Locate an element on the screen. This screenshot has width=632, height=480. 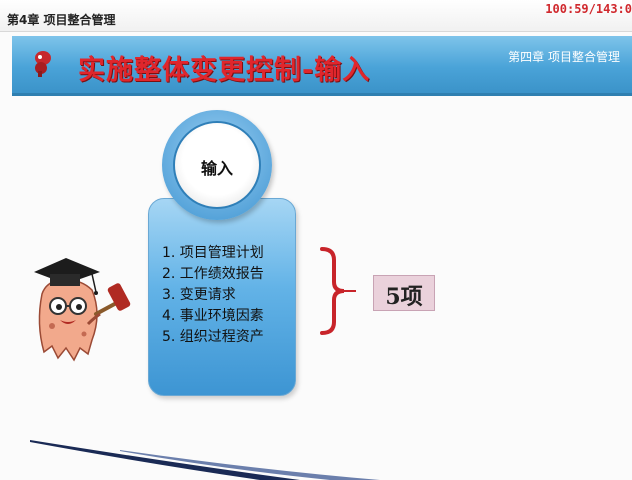
list-item: 3. 变更请求 is located at coordinates (199, 295).